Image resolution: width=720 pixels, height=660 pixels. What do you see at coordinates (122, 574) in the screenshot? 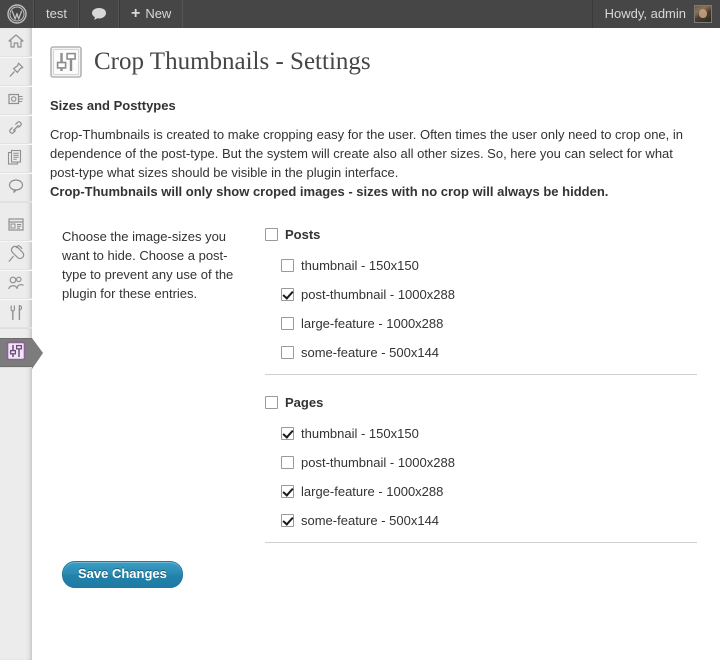
I see `save-changes-button: Save Changes` at bounding box center [122, 574].